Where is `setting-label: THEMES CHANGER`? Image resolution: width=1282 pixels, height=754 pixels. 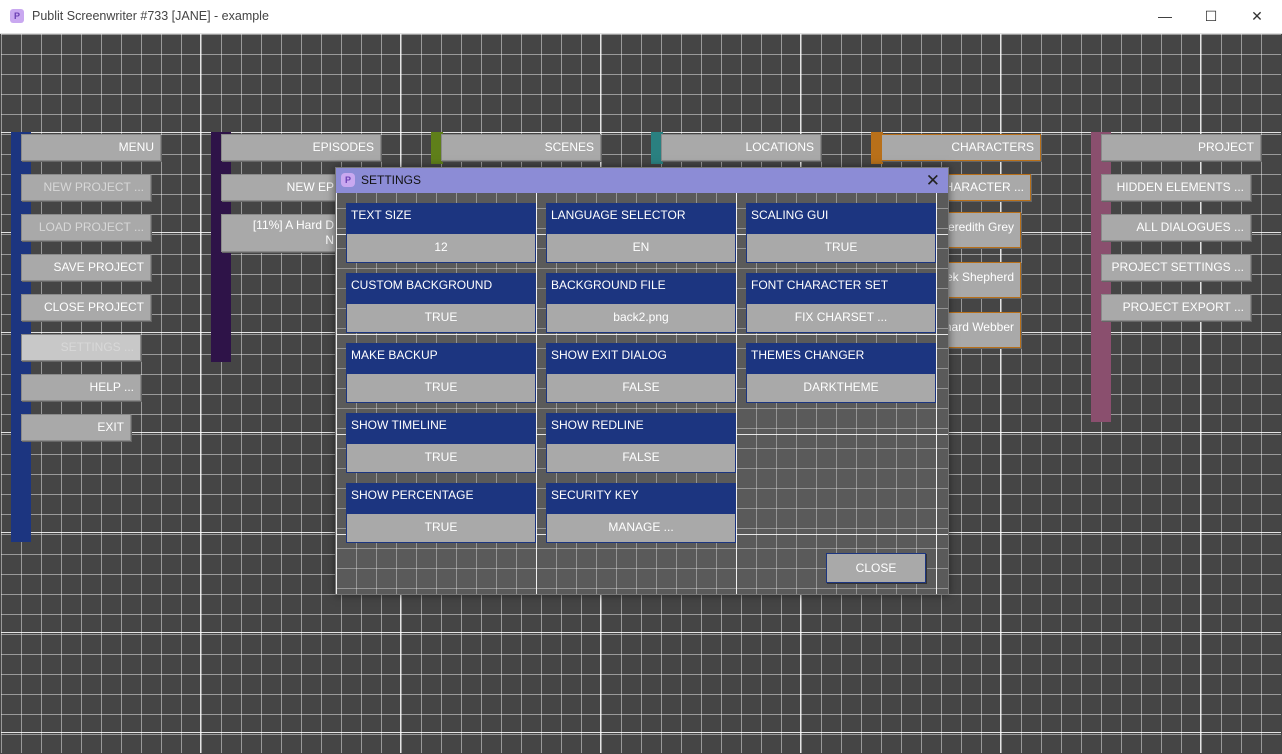 setting-label: THEMES CHANGER is located at coordinates (841, 358).